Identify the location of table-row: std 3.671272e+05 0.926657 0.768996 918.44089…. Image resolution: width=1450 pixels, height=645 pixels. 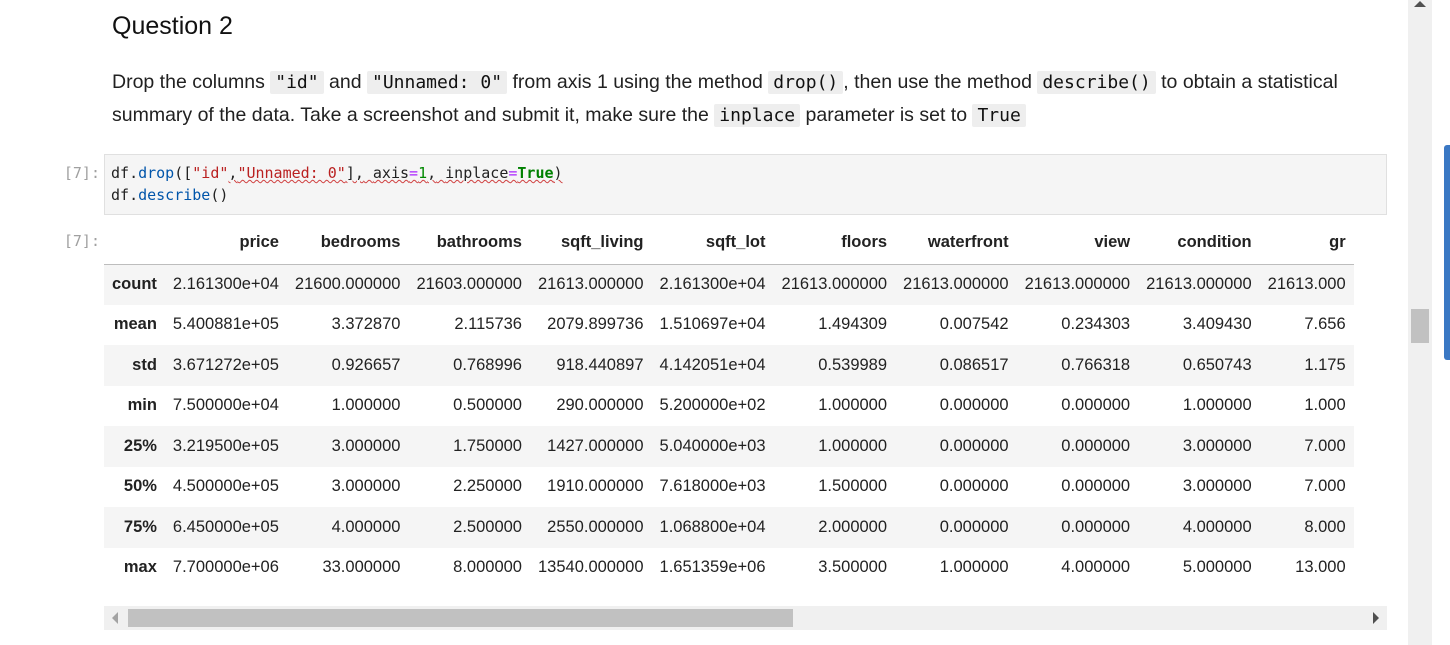
(729, 365).